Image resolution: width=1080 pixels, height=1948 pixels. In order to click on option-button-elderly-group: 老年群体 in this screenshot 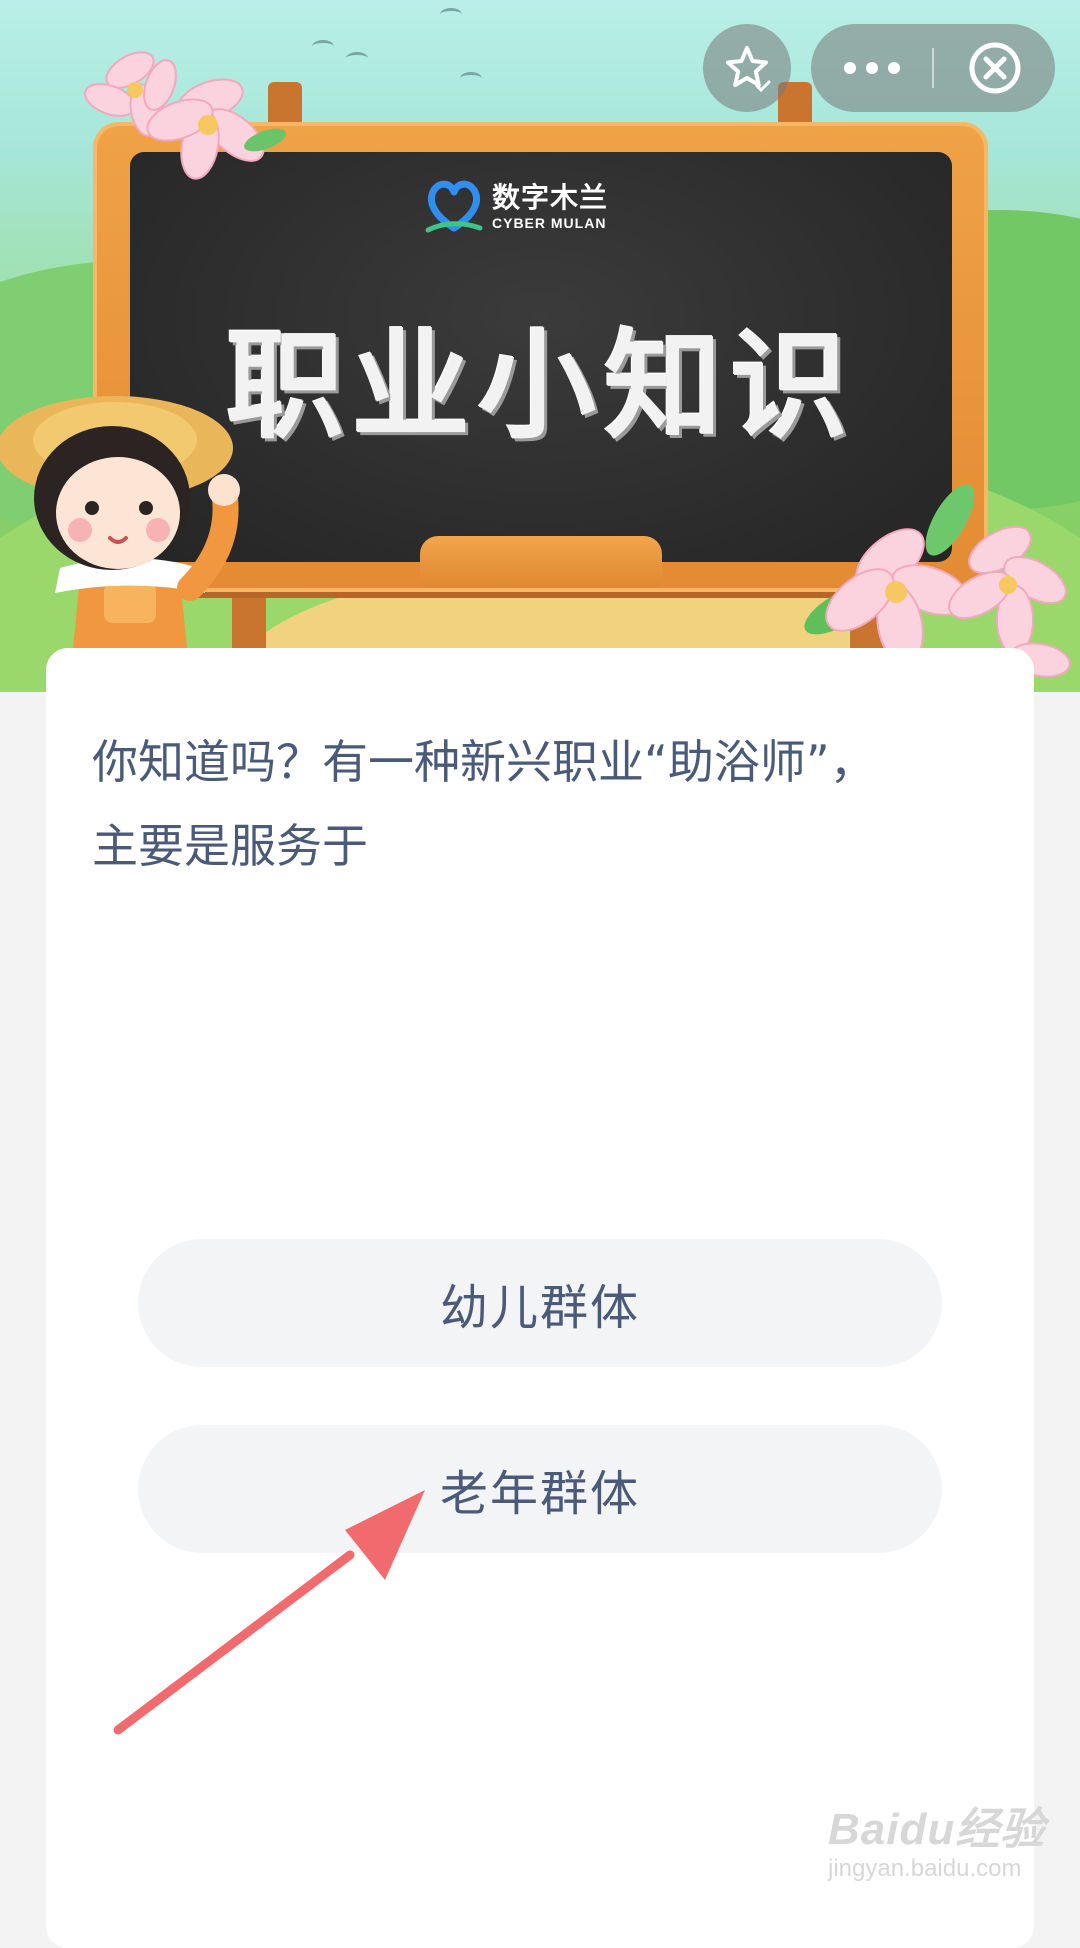, I will do `click(540, 1489)`.